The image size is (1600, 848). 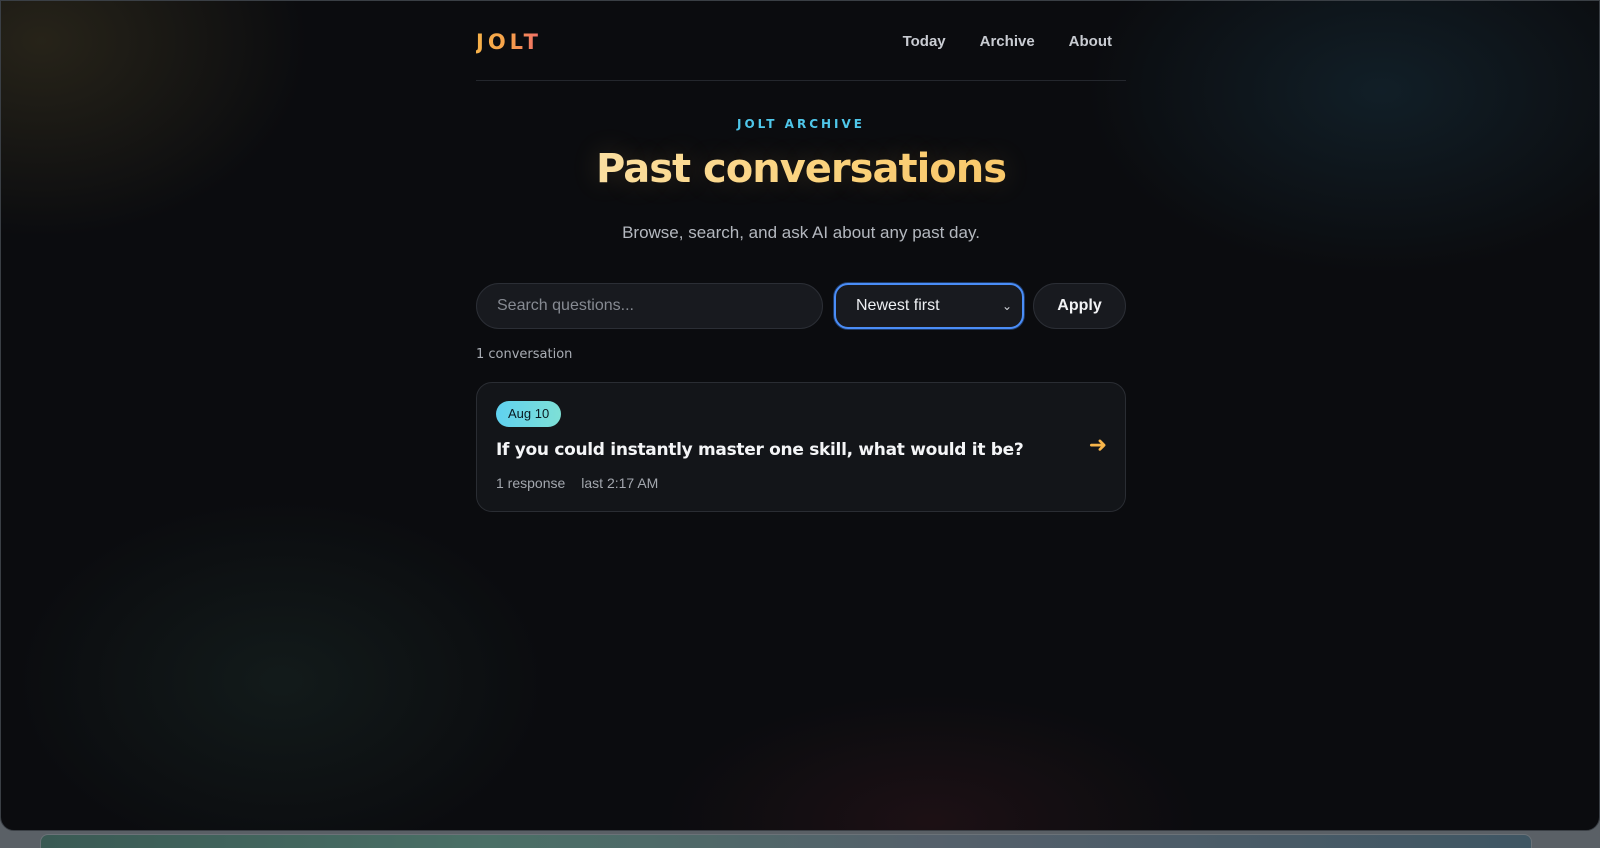 What do you see at coordinates (577, 483) in the screenshot?
I see `conversation-meta: 1 response last 2:17 AM` at bounding box center [577, 483].